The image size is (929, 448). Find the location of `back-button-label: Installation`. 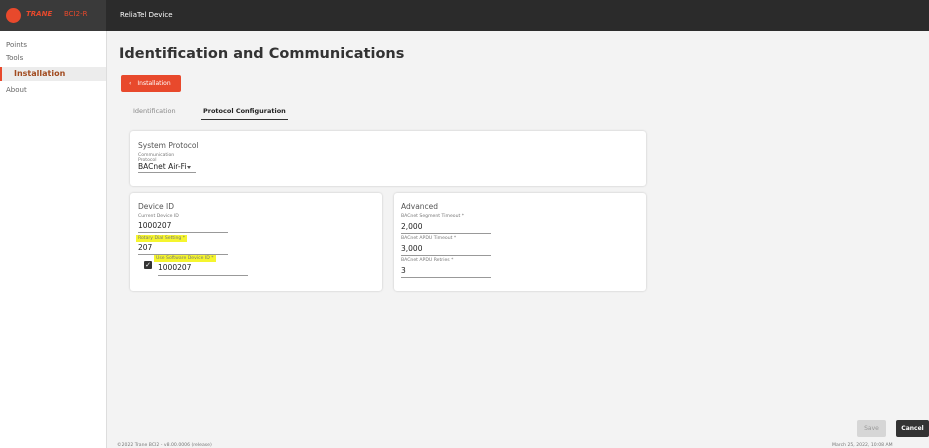

back-button-label: Installation is located at coordinates (154, 83).